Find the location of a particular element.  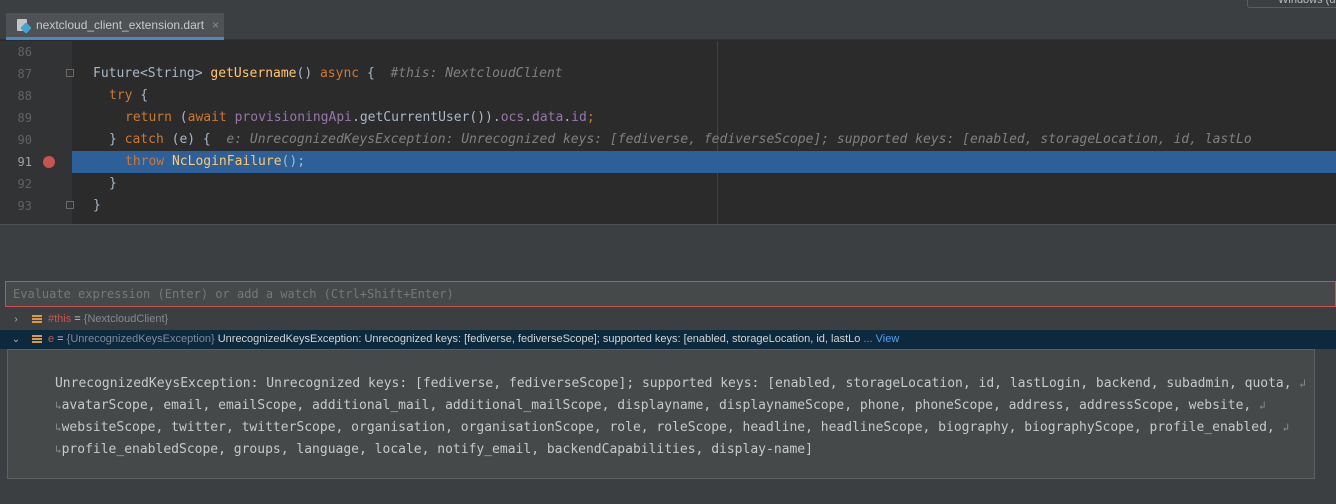

variable-value: UnrecognizedKeysException is located at coordinates (539, 339).